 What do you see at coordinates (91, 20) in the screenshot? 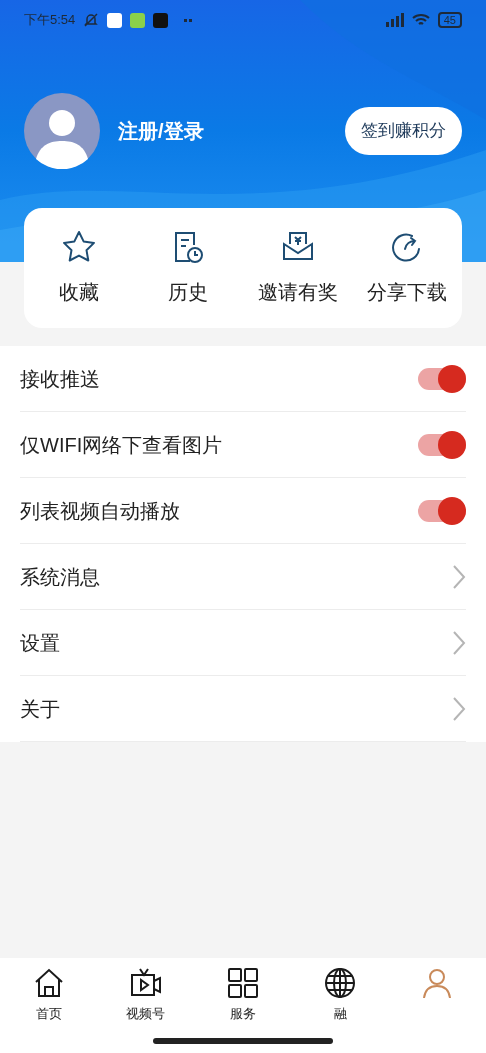
I see `mute-icon` at bounding box center [91, 20].